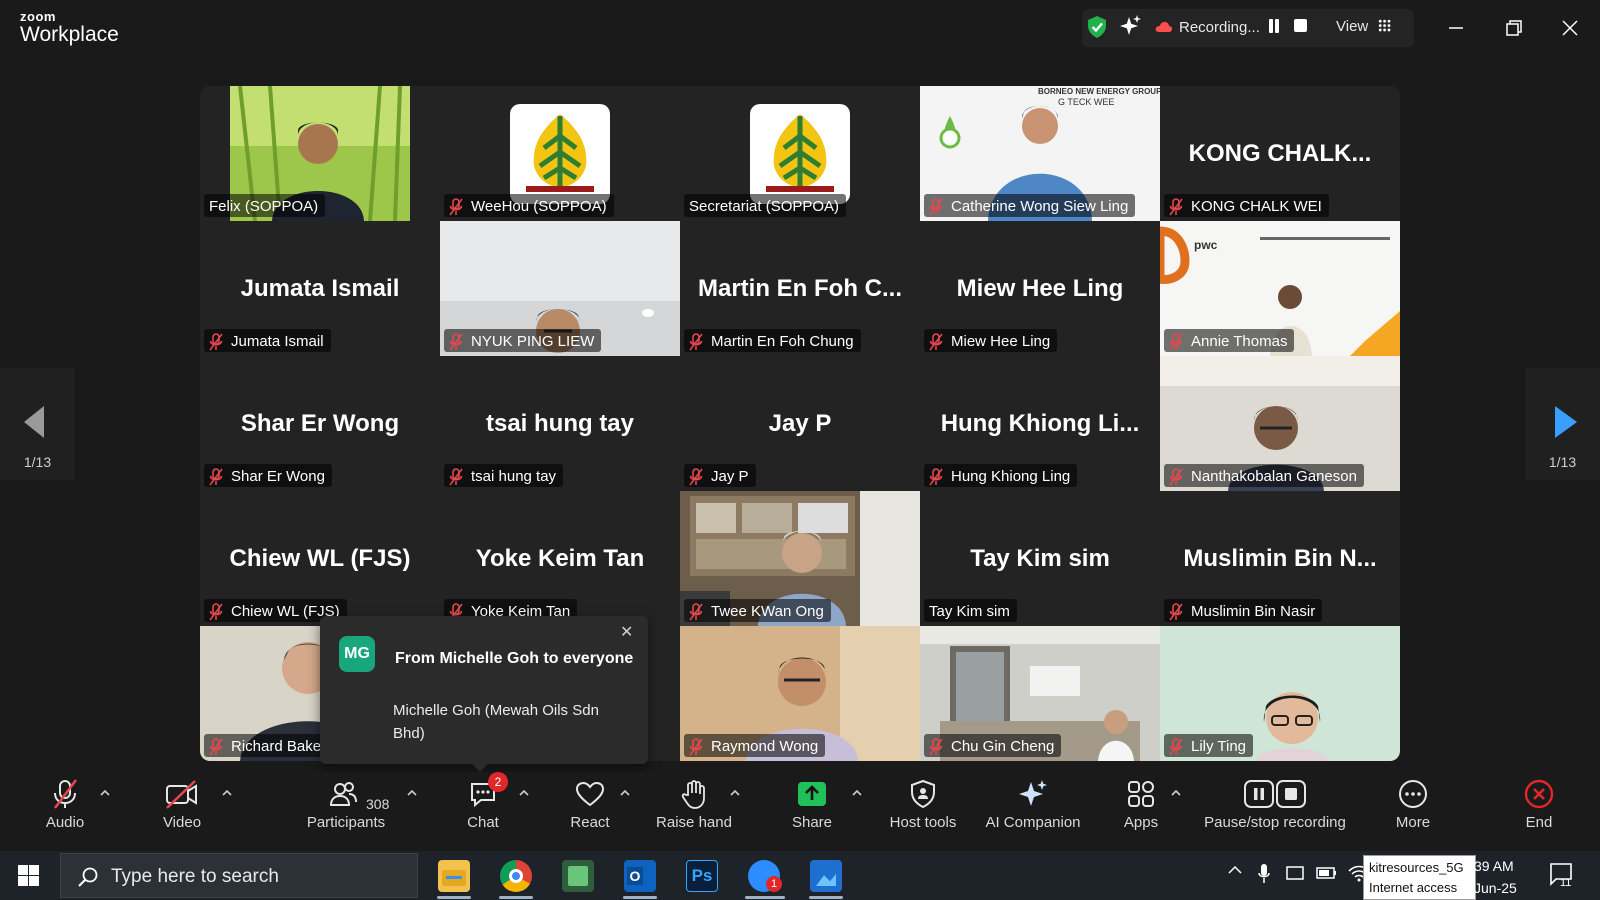  What do you see at coordinates (1097, 27) in the screenshot?
I see `encryption-shield-icon` at bounding box center [1097, 27].